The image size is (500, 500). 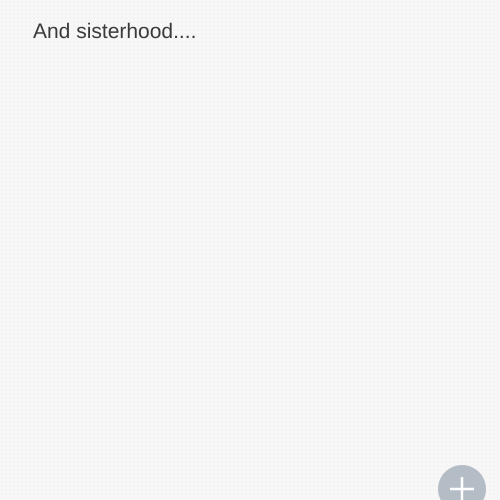 What do you see at coordinates (462, 488) in the screenshot?
I see `plus-icon` at bounding box center [462, 488].